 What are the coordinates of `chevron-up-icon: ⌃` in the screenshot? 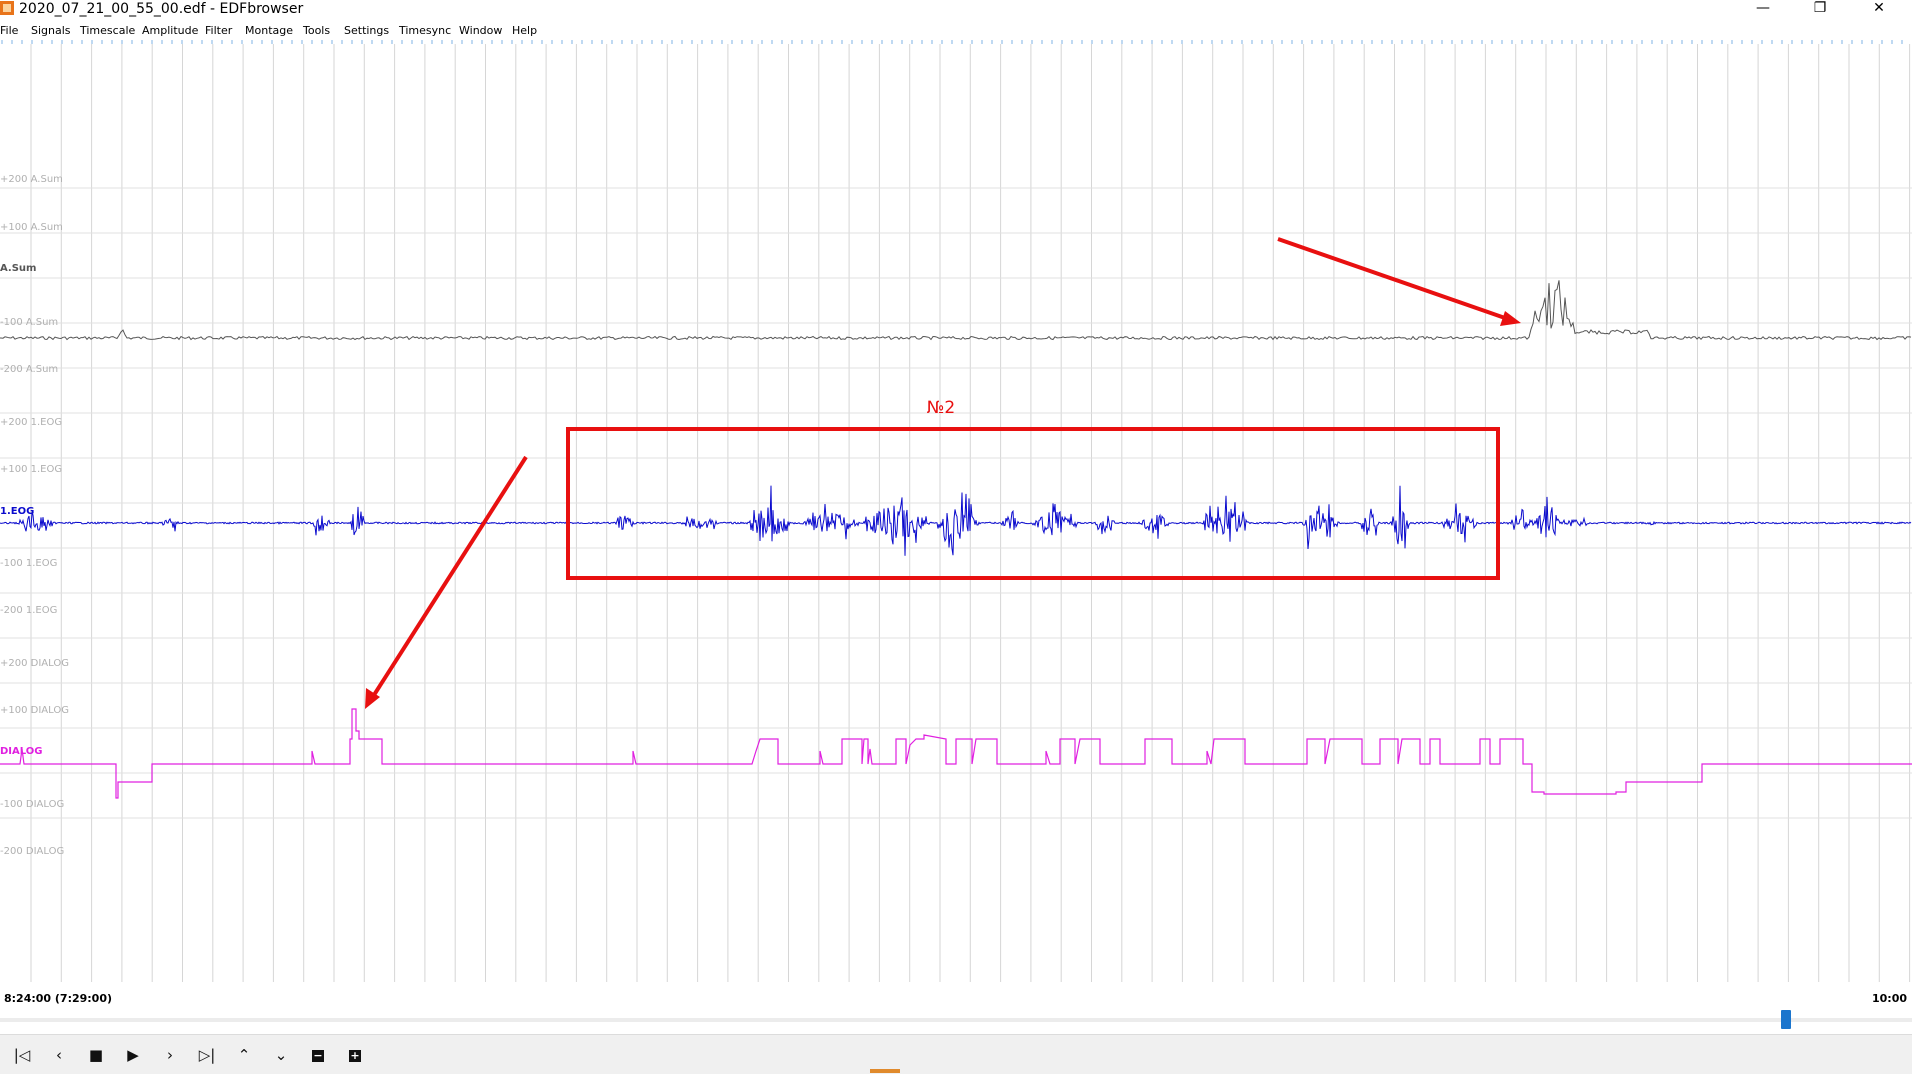 It's located at (244, 1055).